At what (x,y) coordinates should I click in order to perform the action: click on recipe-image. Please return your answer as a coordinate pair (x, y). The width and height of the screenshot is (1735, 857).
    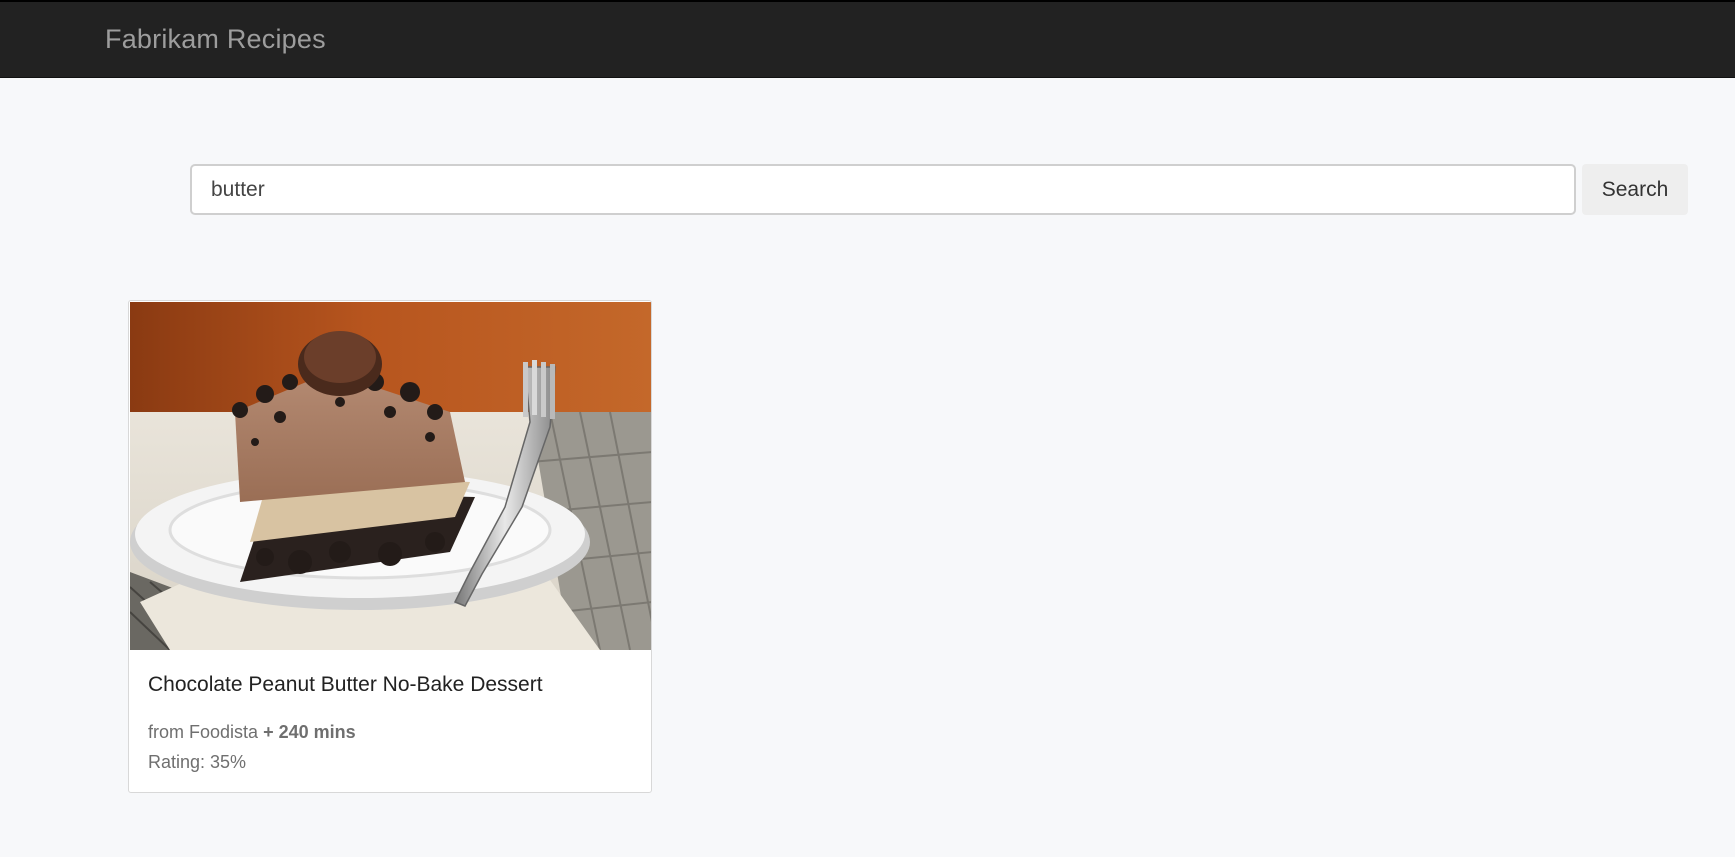
    Looking at the image, I should click on (390, 476).